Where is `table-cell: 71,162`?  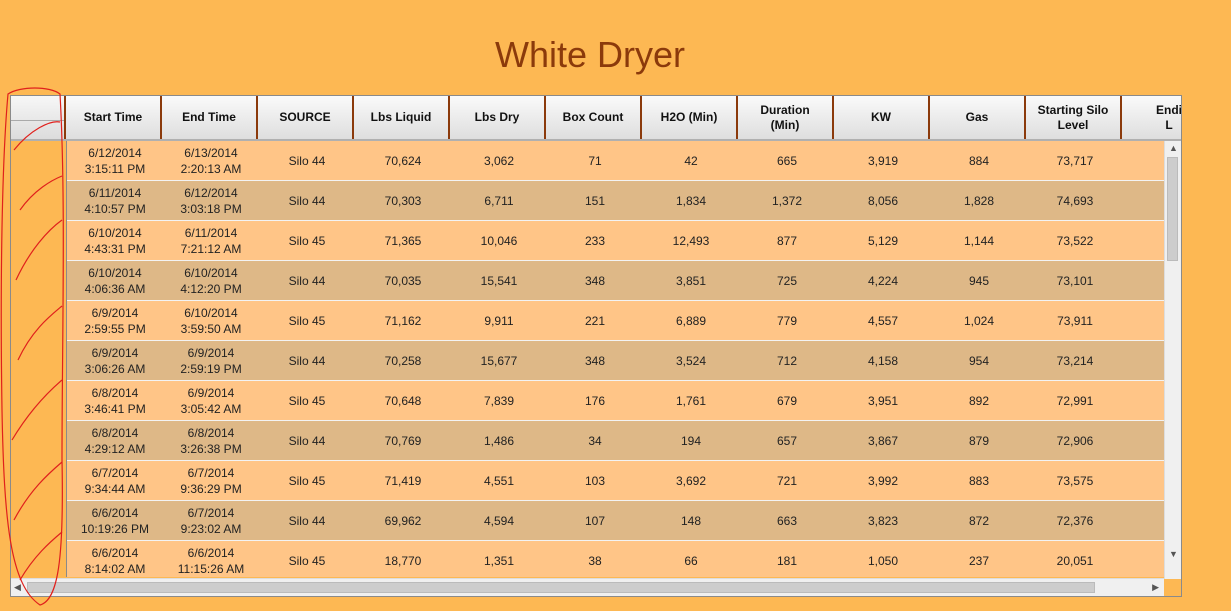 table-cell: 71,162 is located at coordinates (403, 320).